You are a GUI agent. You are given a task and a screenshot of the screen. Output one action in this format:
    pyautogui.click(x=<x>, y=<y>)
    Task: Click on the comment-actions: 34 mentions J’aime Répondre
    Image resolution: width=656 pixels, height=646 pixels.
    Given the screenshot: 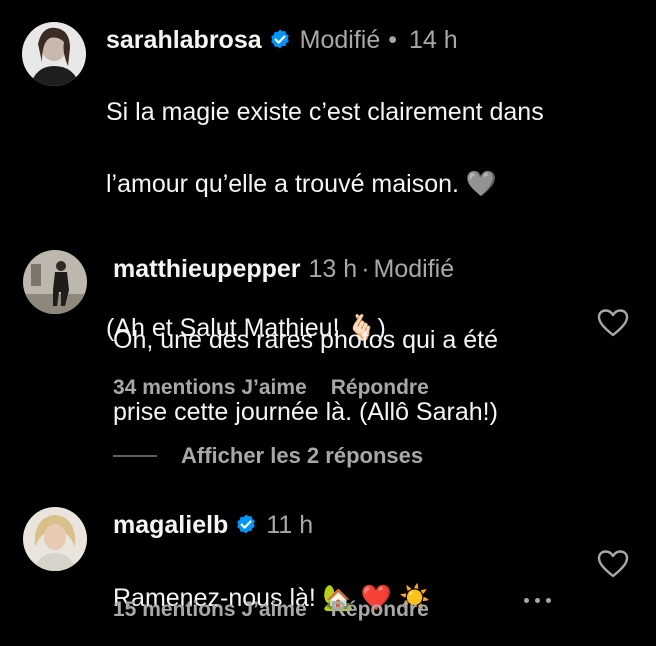 What is the action you would take?
    pyautogui.click(x=271, y=388)
    